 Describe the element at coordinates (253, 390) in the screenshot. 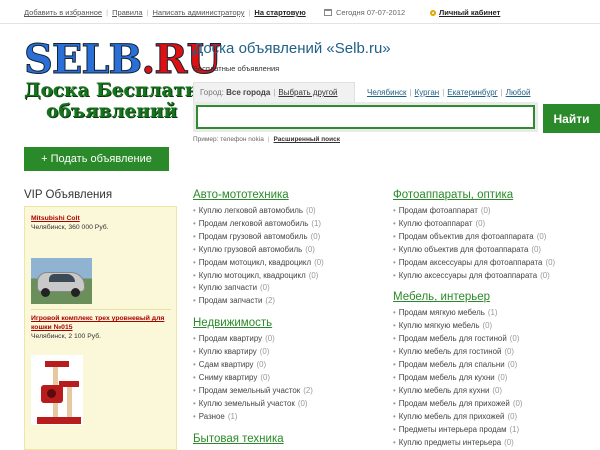

I see `list-item: • Продам земельный участок (2)` at that location.